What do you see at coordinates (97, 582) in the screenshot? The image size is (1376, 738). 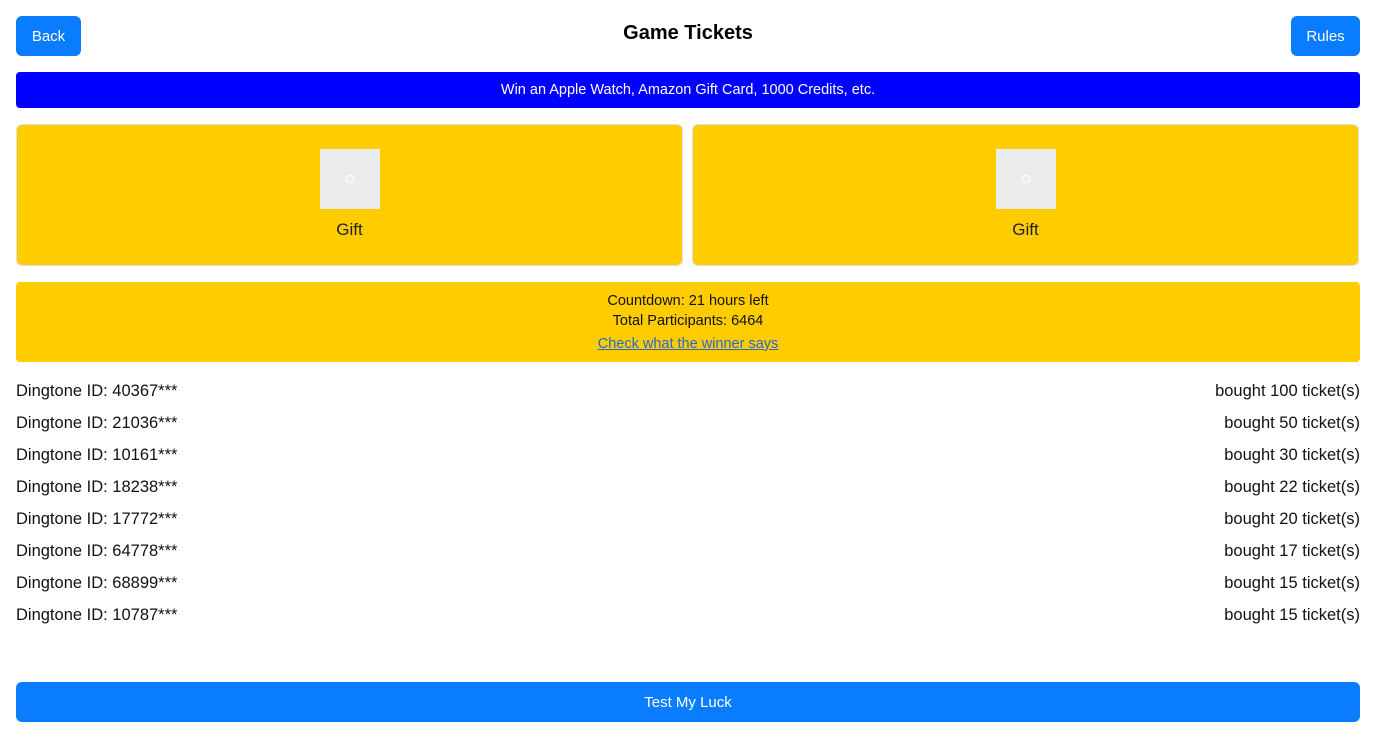 I see `dingtone-id: Dingtone ID: 68899***` at bounding box center [97, 582].